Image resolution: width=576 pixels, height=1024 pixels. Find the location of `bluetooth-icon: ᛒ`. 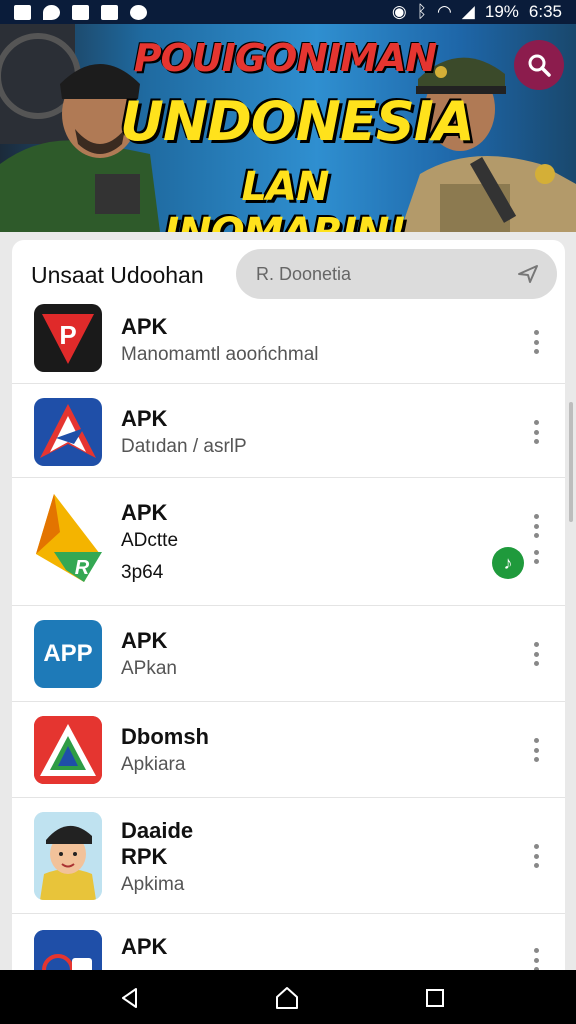

bluetooth-icon: ᛒ is located at coordinates (421, 11).